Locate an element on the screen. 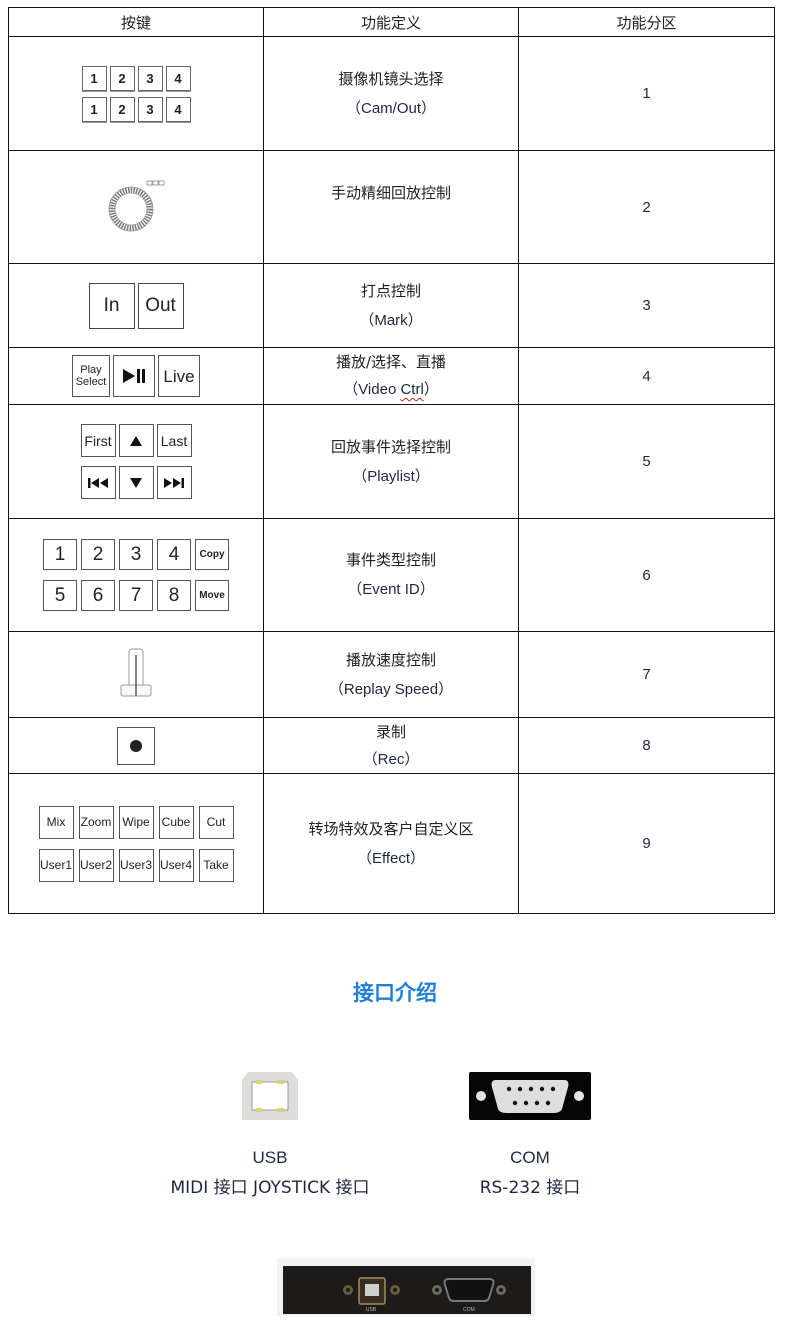 The width and height of the screenshot is (790, 1324). skip-back-key is located at coordinates (98, 482).